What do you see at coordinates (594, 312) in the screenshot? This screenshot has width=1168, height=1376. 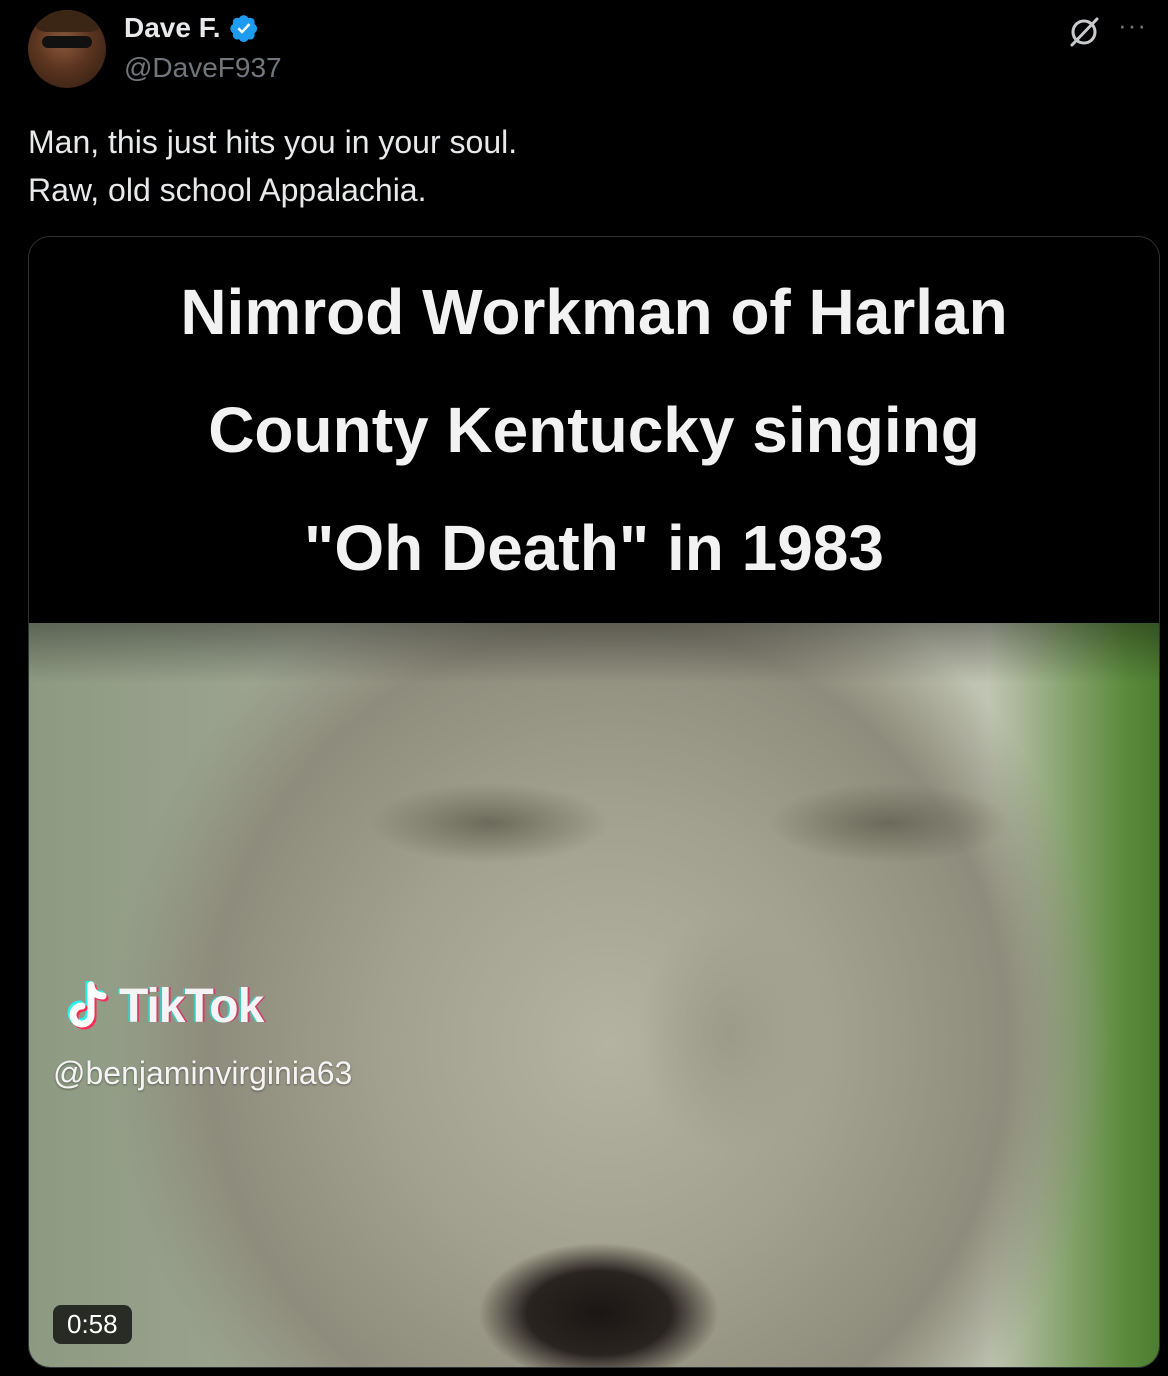 I see `video-caption-line: Nimrod Workman of Harlan` at bounding box center [594, 312].